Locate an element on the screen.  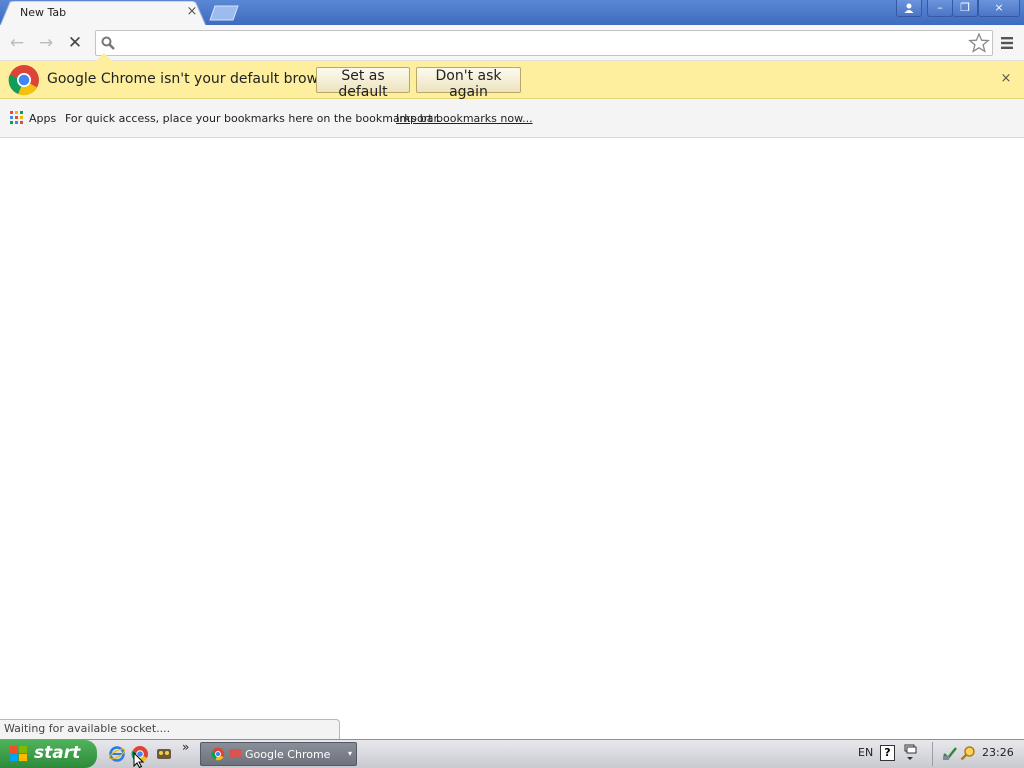
dont-ask-again-button: Don't ask again is located at coordinates (468, 83).